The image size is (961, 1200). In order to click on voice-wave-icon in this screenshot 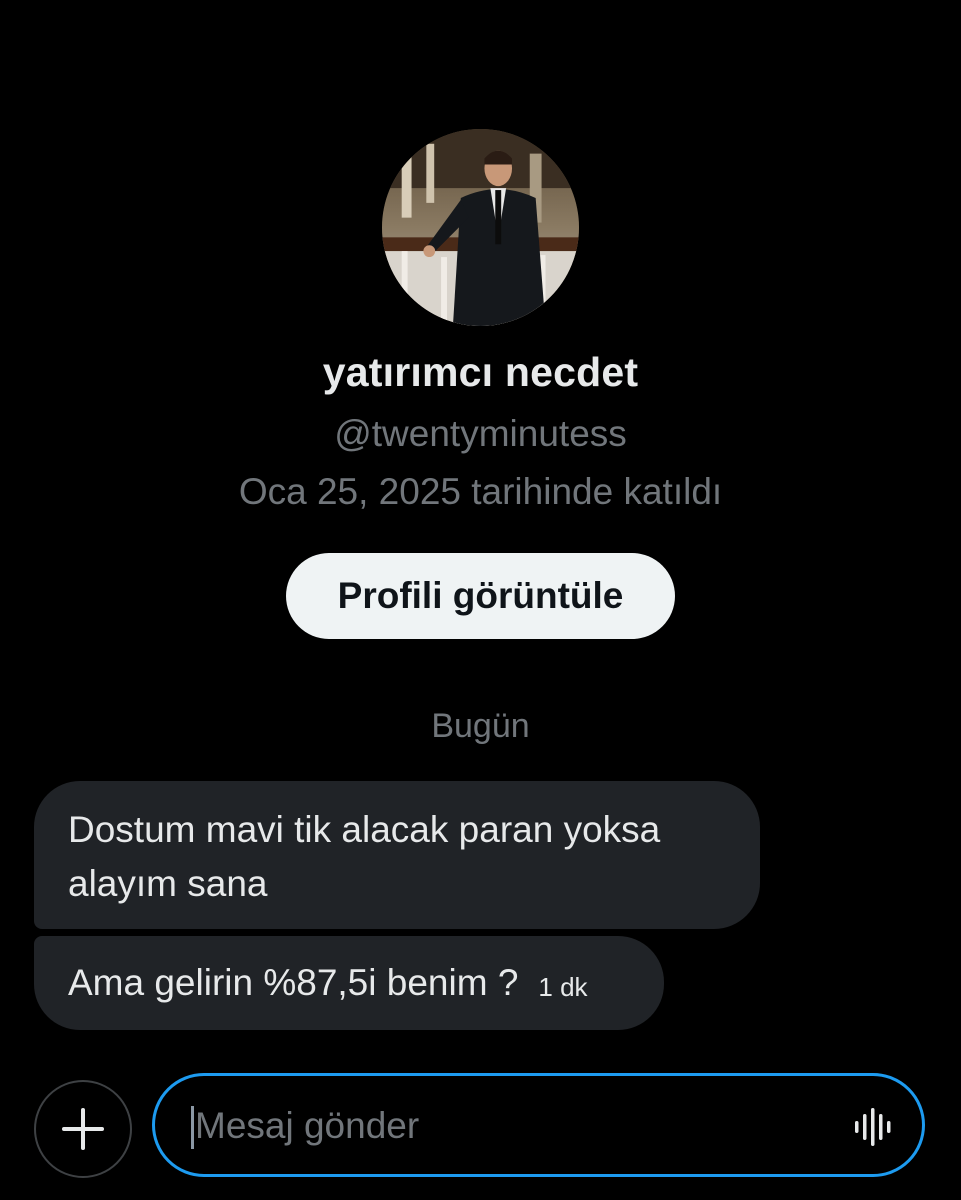, I will do `click(874, 1127)`.